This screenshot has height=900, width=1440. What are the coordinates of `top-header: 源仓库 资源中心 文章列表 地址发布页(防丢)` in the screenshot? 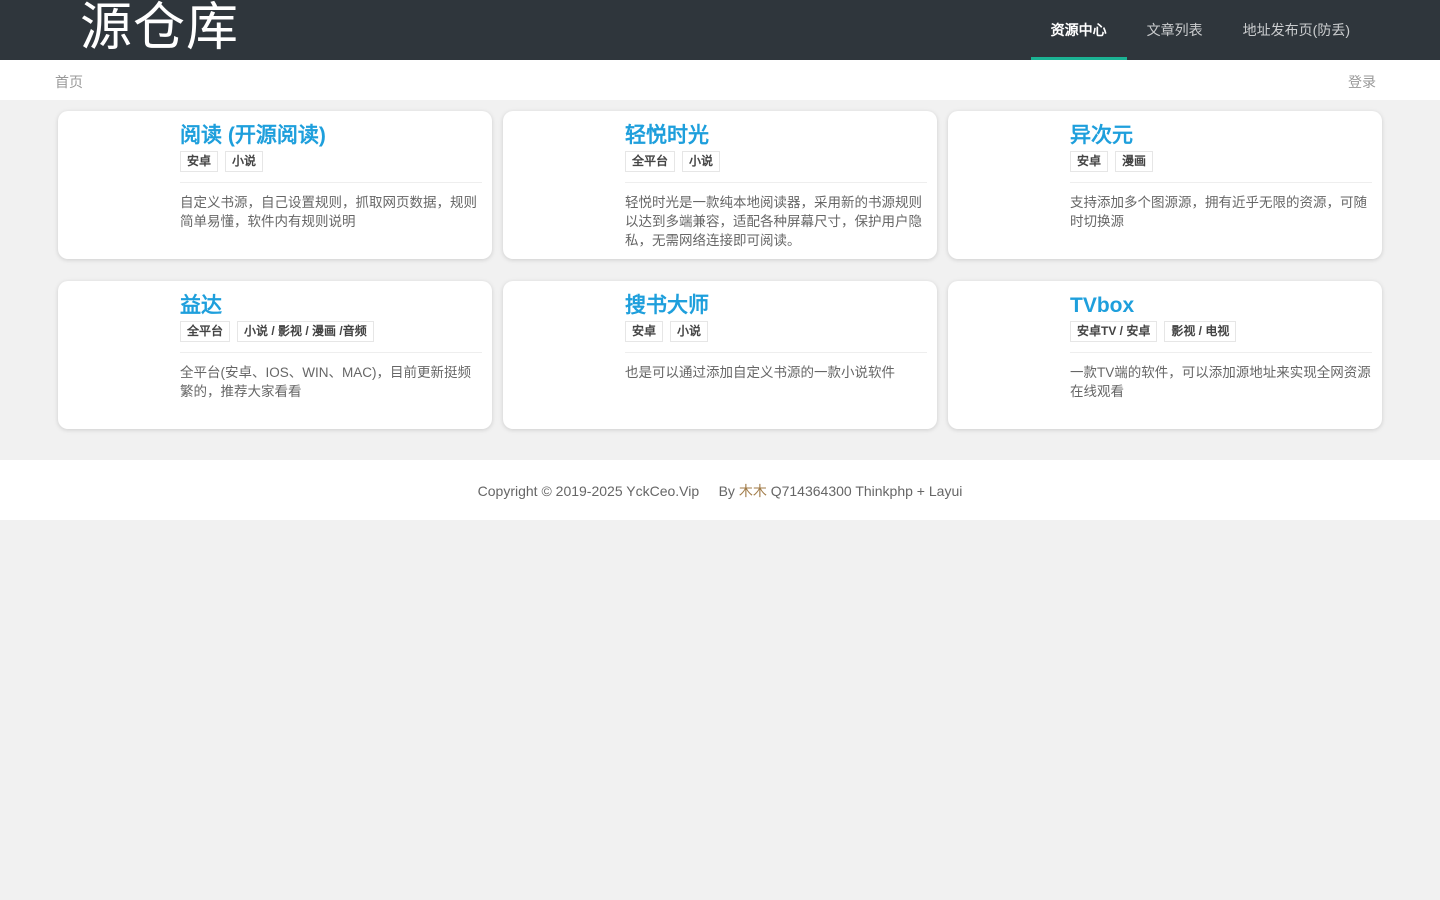 It's located at (720, 30).